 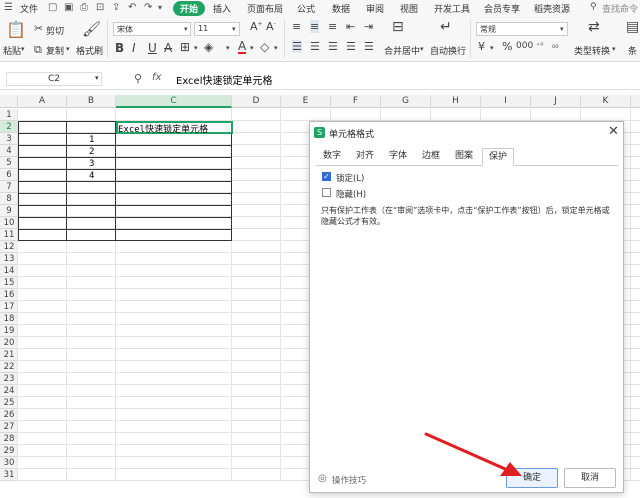 What do you see at coordinates (469, 453) in the screenshot?
I see `arrow-shaft` at bounding box center [469, 453].